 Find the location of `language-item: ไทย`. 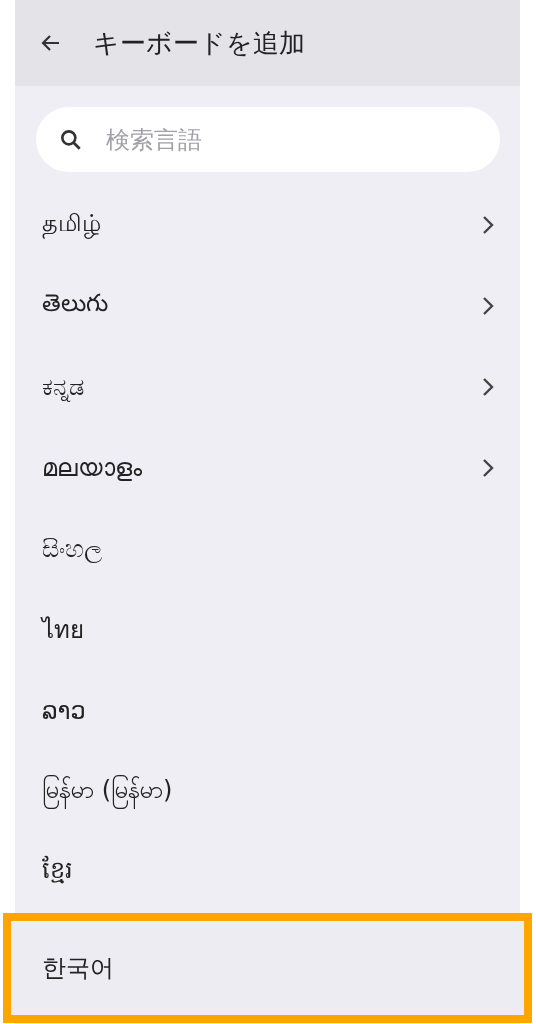

language-item: ไทย is located at coordinates (267, 629).